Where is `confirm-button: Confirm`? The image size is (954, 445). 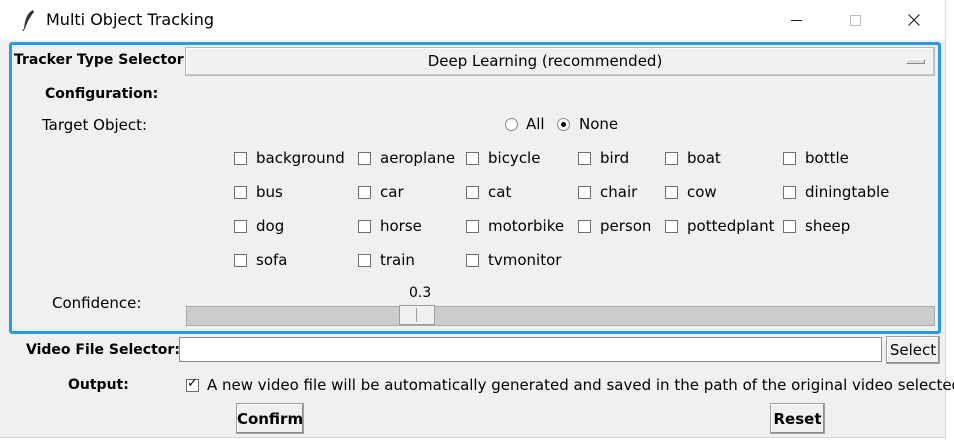
confirm-button: Confirm is located at coordinates (270, 418).